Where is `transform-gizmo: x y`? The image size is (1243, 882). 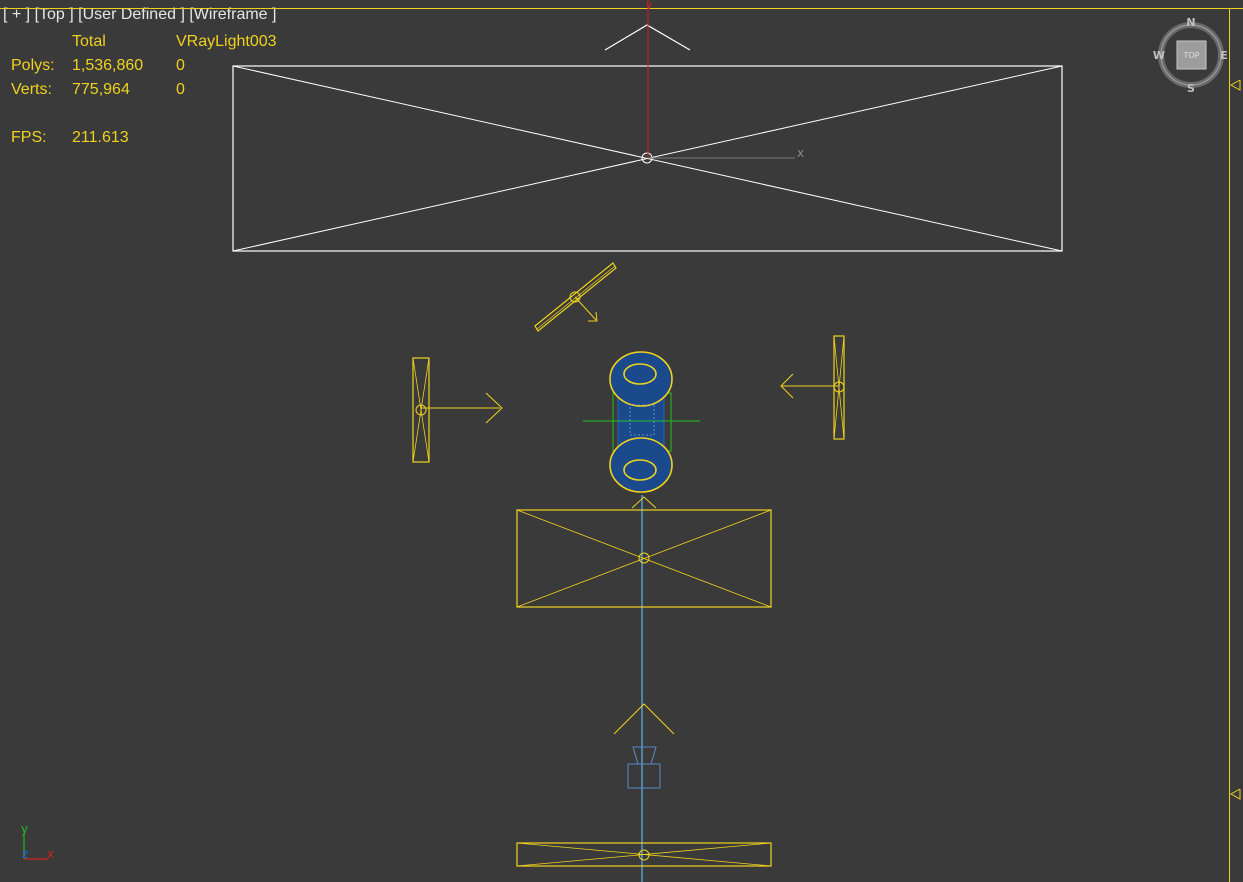 transform-gizmo: x y is located at coordinates (725, 80).